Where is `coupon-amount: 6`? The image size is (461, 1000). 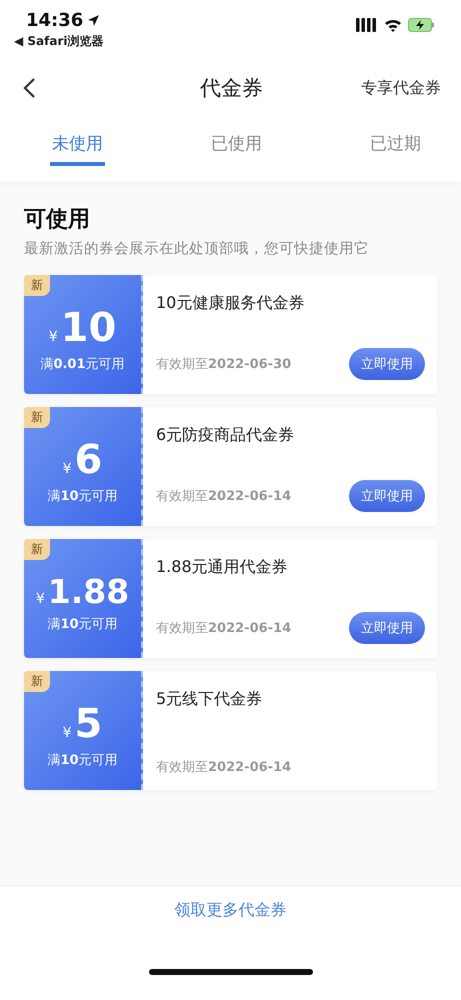
coupon-amount: 6 is located at coordinates (88, 459).